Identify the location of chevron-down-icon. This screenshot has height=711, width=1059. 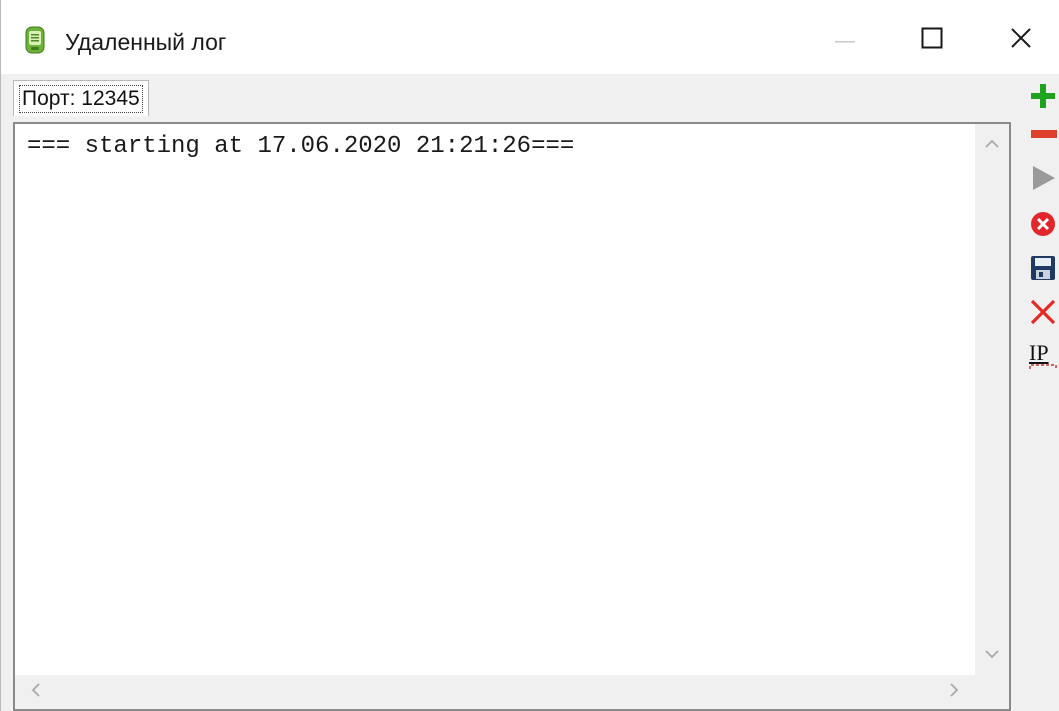
(992, 655).